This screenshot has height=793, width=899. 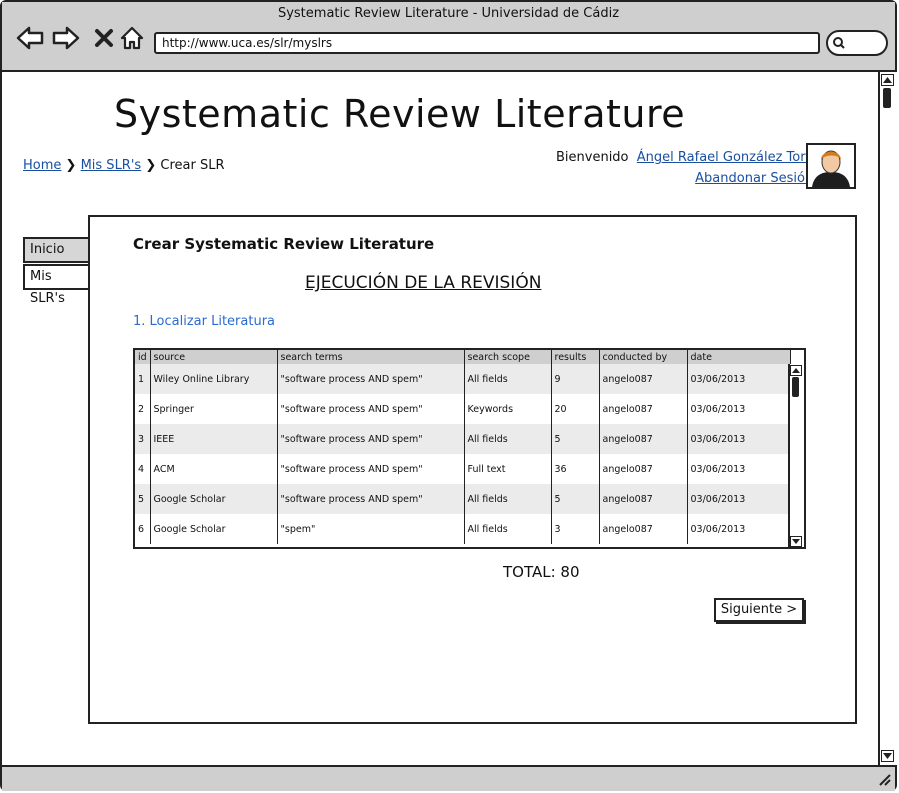 What do you see at coordinates (371, 529) in the screenshot?
I see `table-cell: "spem"` at bounding box center [371, 529].